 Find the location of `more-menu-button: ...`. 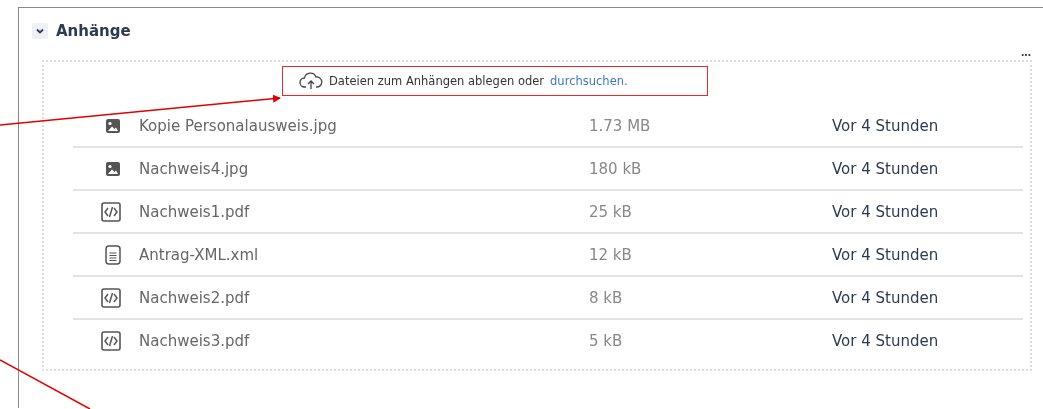

more-menu-button: ... is located at coordinates (1026, 52).